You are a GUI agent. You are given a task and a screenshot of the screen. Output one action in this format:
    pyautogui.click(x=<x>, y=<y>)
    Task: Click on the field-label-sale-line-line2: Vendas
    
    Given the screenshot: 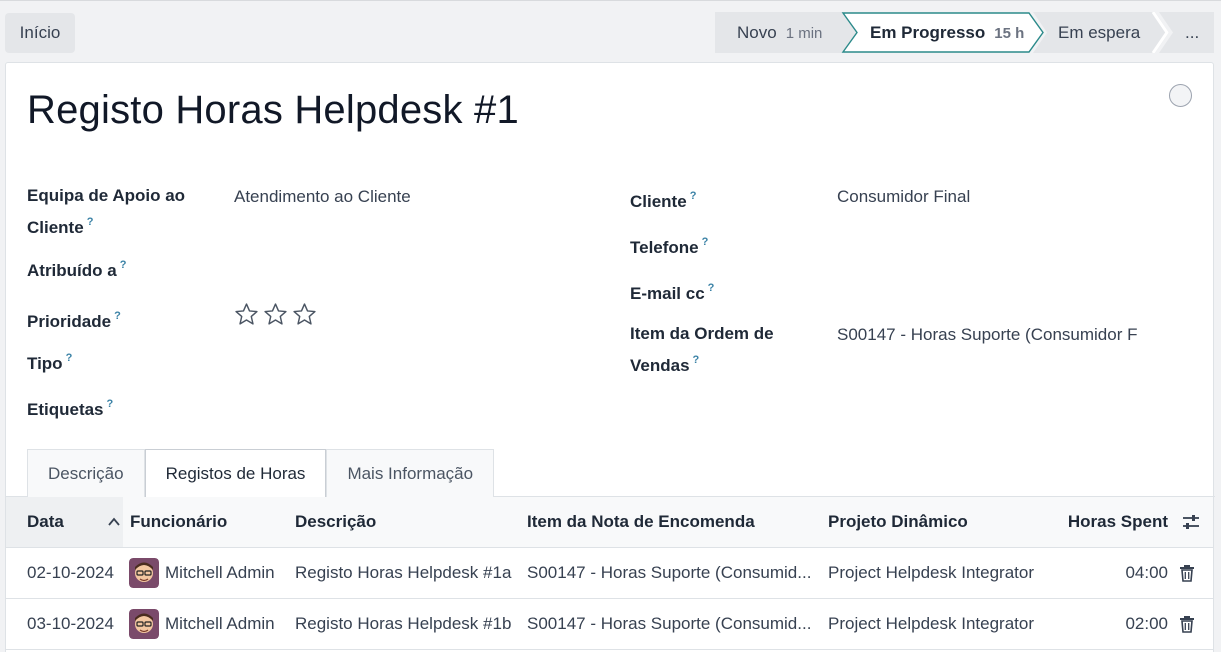 What is the action you would take?
    pyautogui.click(x=660, y=365)
    